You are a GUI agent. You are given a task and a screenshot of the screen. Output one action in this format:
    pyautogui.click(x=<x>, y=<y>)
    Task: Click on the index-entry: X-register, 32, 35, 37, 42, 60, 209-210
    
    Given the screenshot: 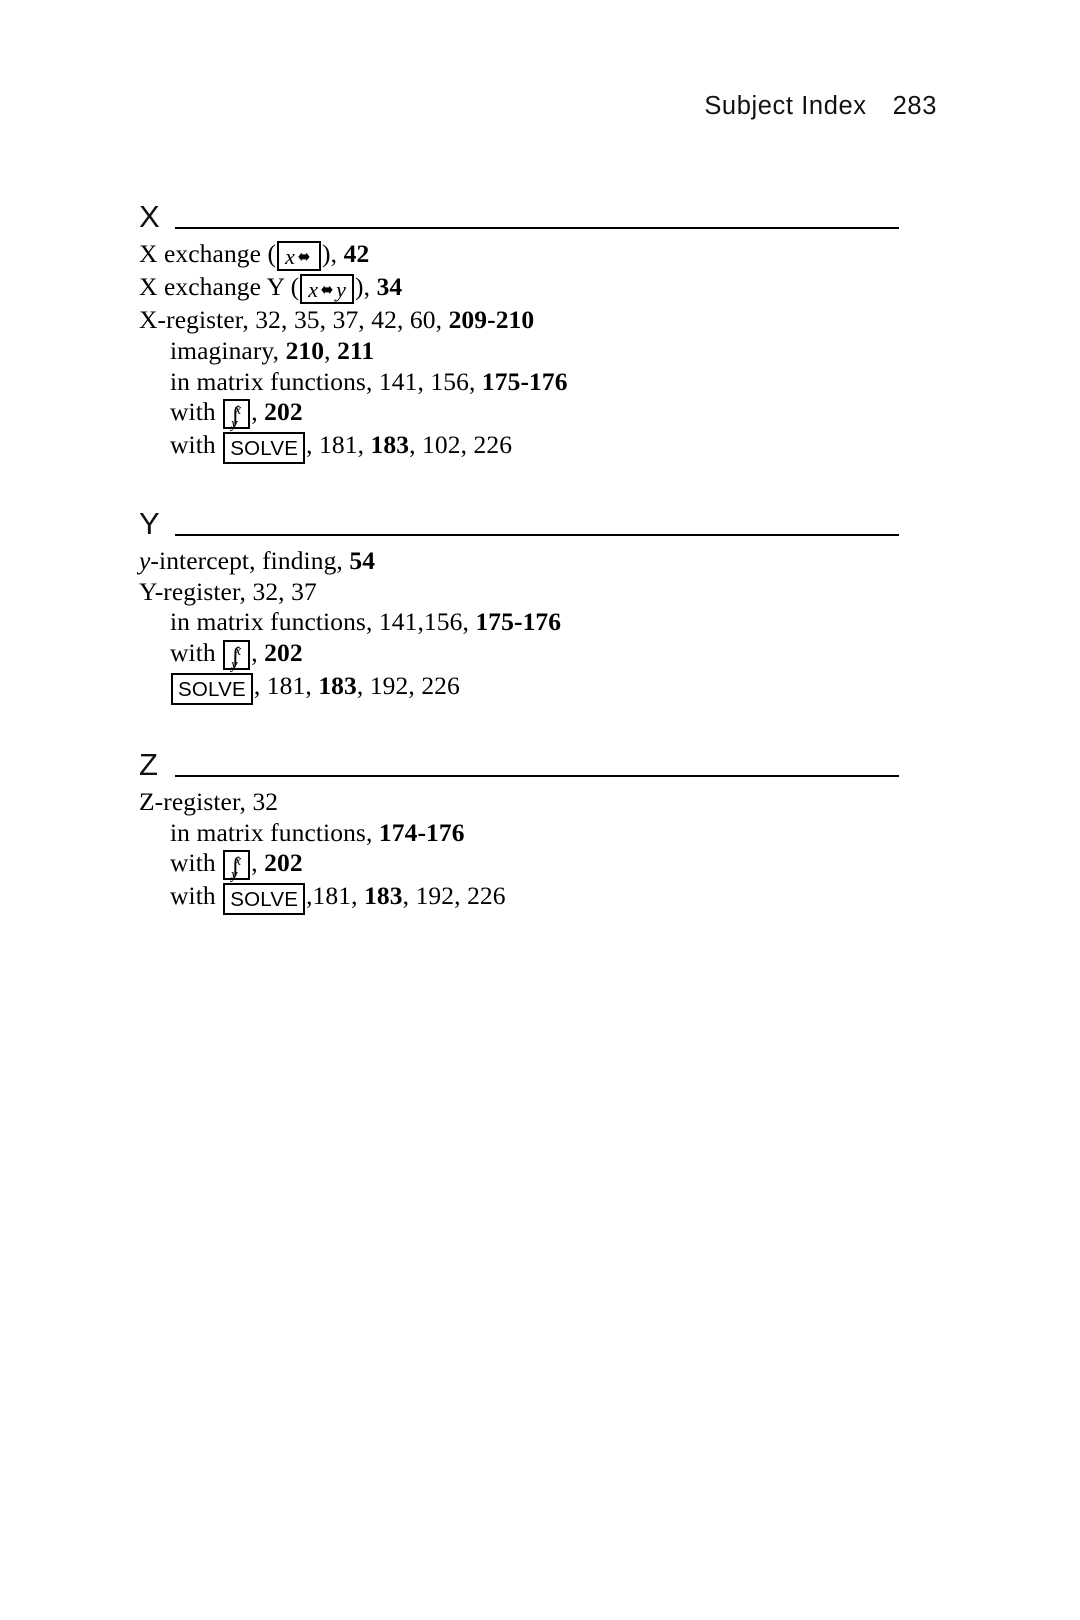 What is the action you would take?
    pyautogui.click(x=519, y=320)
    